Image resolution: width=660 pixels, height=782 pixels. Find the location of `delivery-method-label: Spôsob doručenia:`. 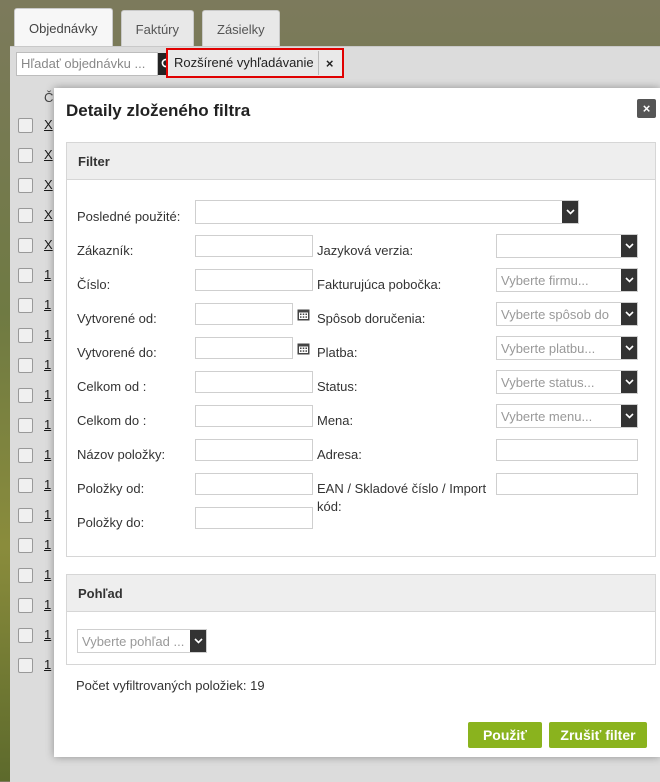

delivery-method-label: Spôsob doručenia: is located at coordinates (371, 318).